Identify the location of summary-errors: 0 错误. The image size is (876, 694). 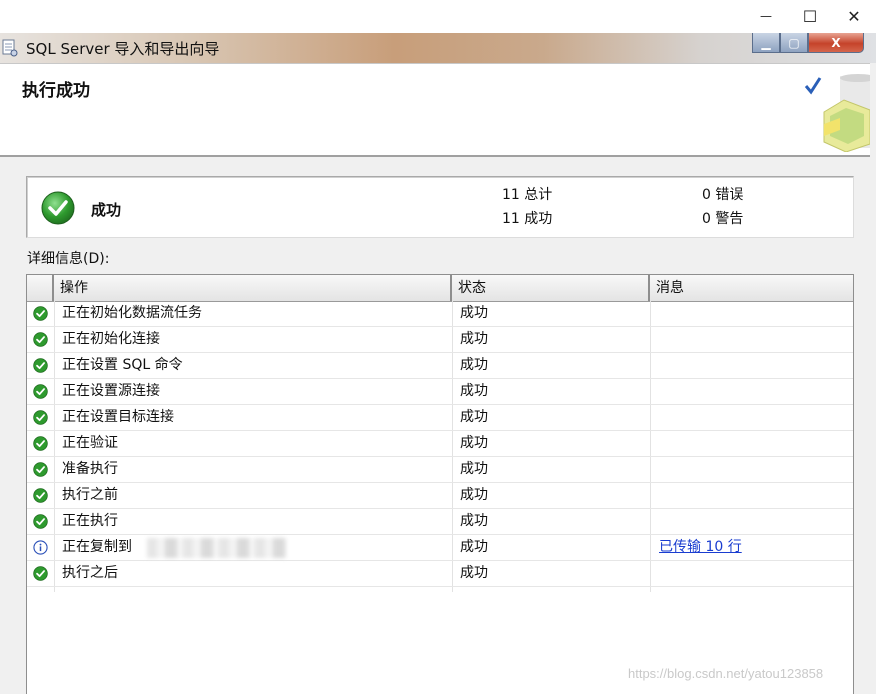
(723, 195).